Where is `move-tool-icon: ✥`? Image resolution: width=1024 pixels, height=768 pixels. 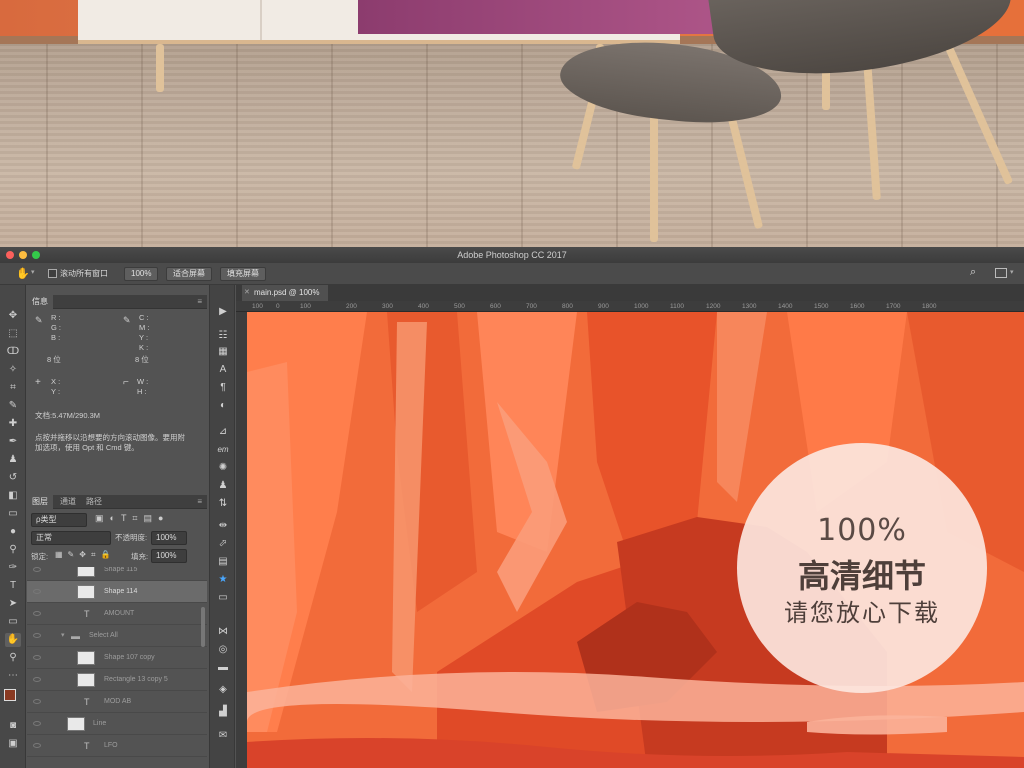 move-tool-icon: ✥ is located at coordinates (13, 316).